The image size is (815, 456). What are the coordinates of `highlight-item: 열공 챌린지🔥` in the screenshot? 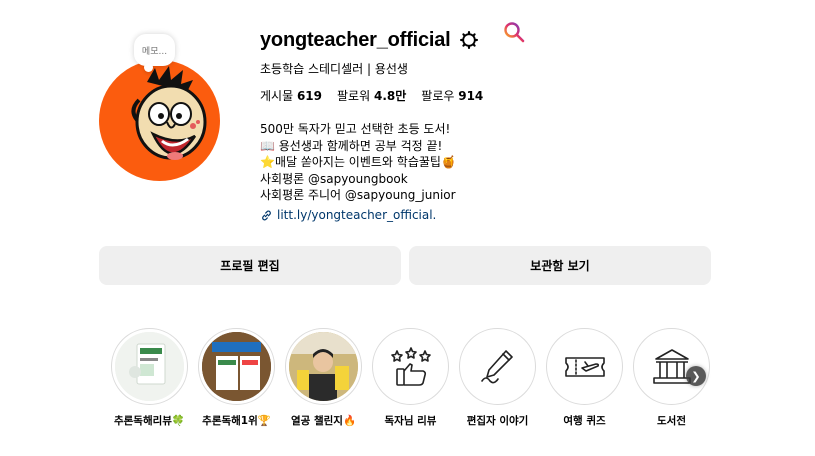 It's located at (323, 378).